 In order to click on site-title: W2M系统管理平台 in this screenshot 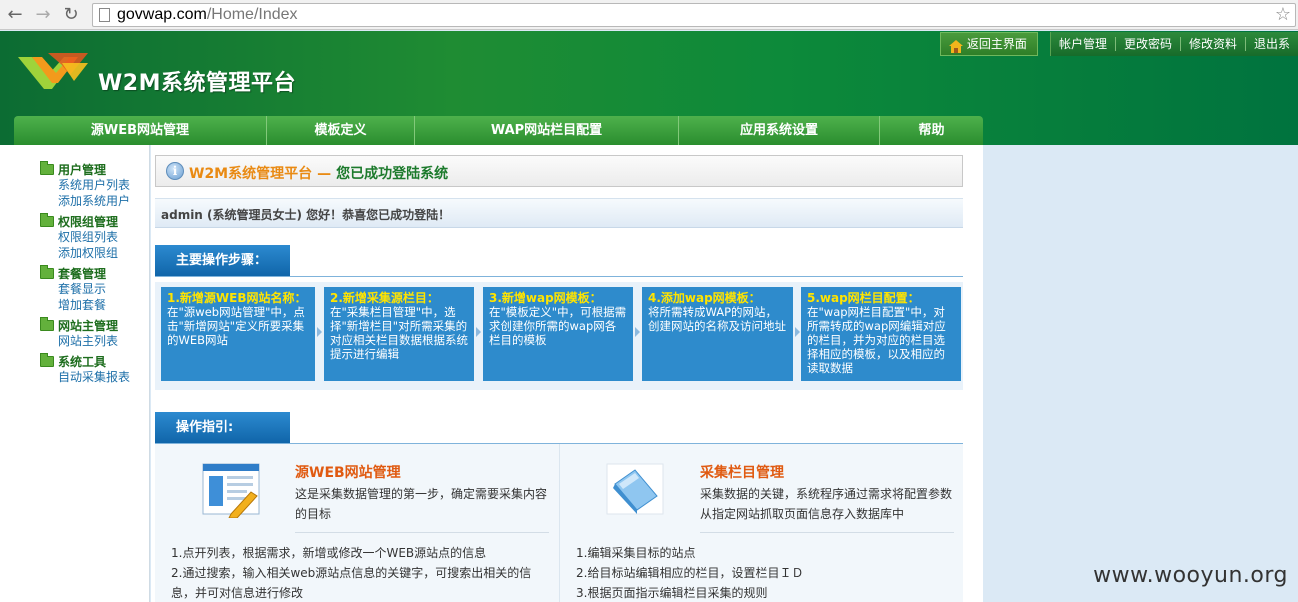, I will do `click(197, 83)`.